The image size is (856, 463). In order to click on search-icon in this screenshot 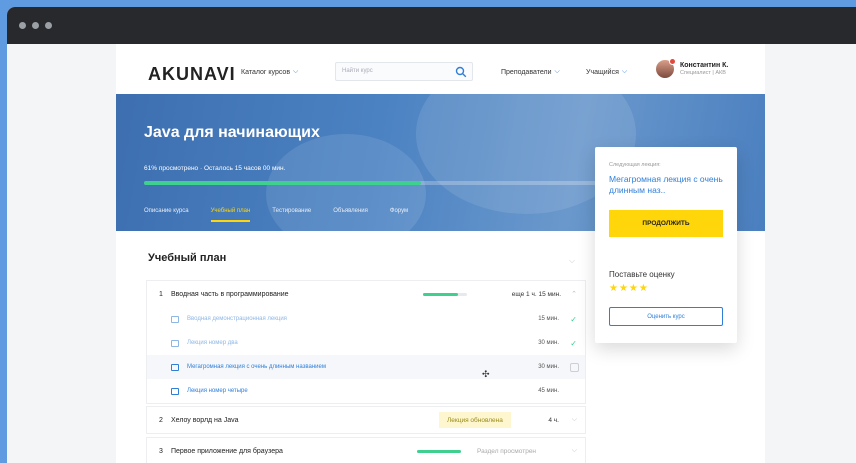, I will do `click(461, 72)`.